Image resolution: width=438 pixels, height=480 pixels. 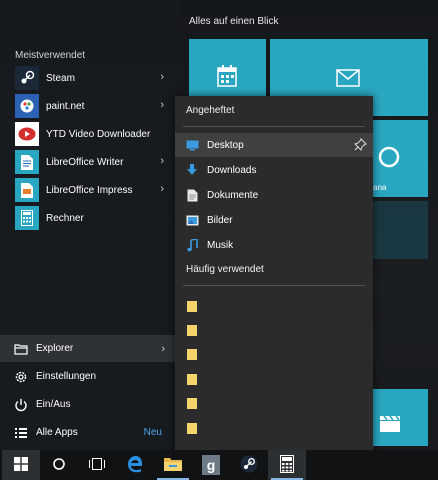 I want to click on app-rechner: Rechner, so click(x=92, y=218).